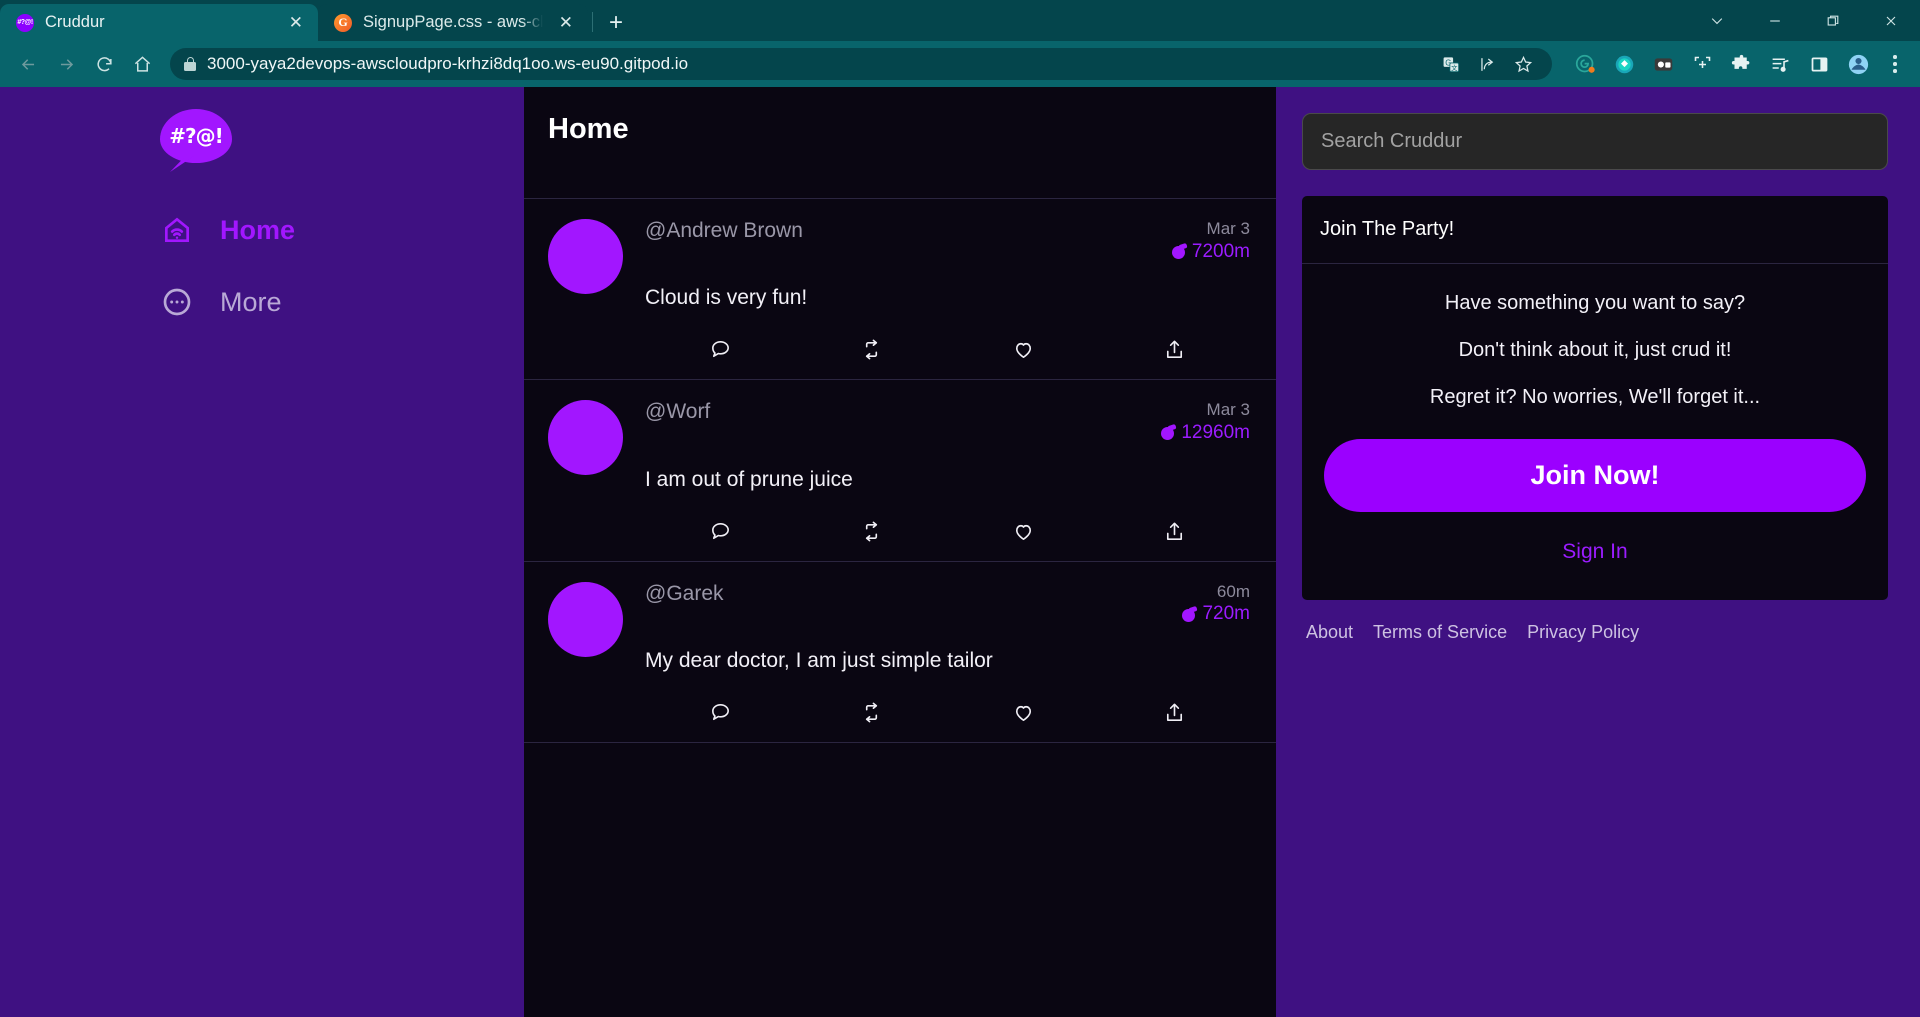  I want to click on grammarly-icon, so click(1585, 64).